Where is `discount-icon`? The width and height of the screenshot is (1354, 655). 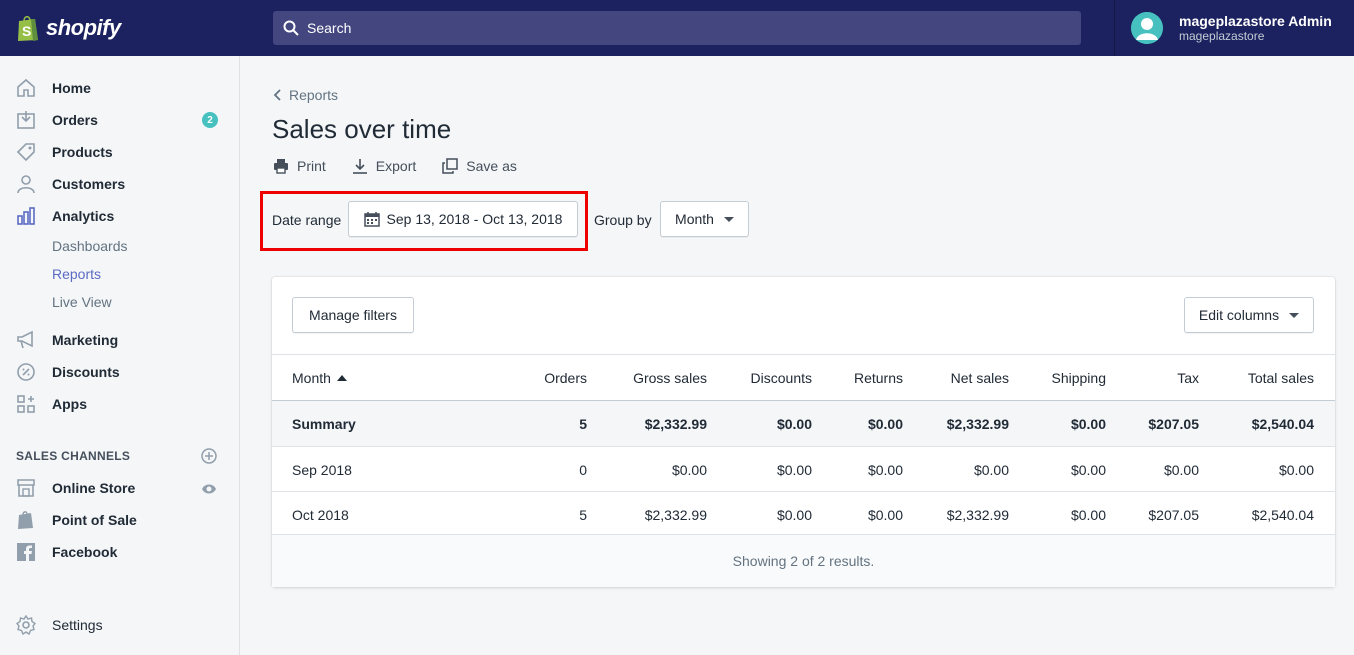
discount-icon is located at coordinates (26, 372).